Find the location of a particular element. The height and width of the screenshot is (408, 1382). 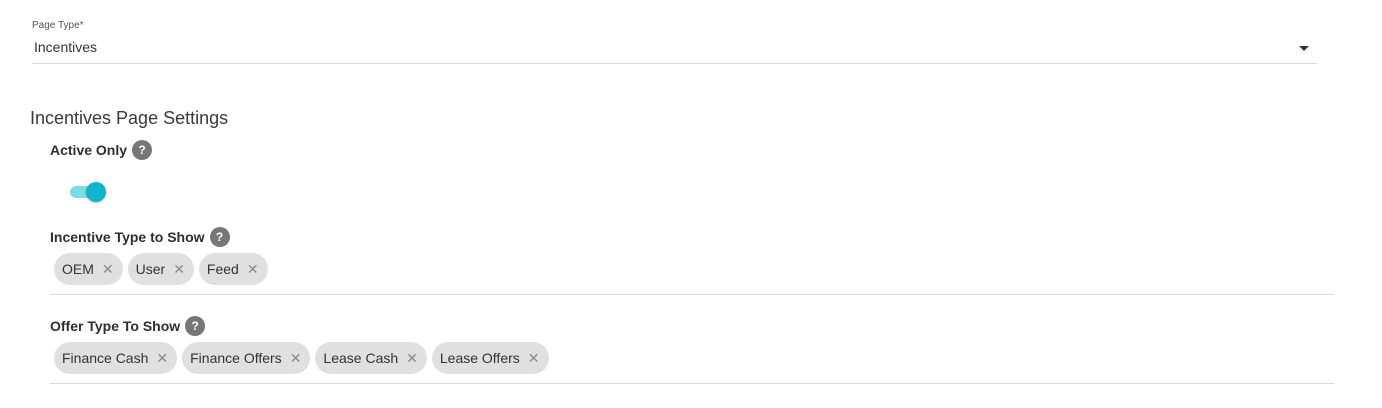

chip-user: User ✕ is located at coordinates (160, 269).